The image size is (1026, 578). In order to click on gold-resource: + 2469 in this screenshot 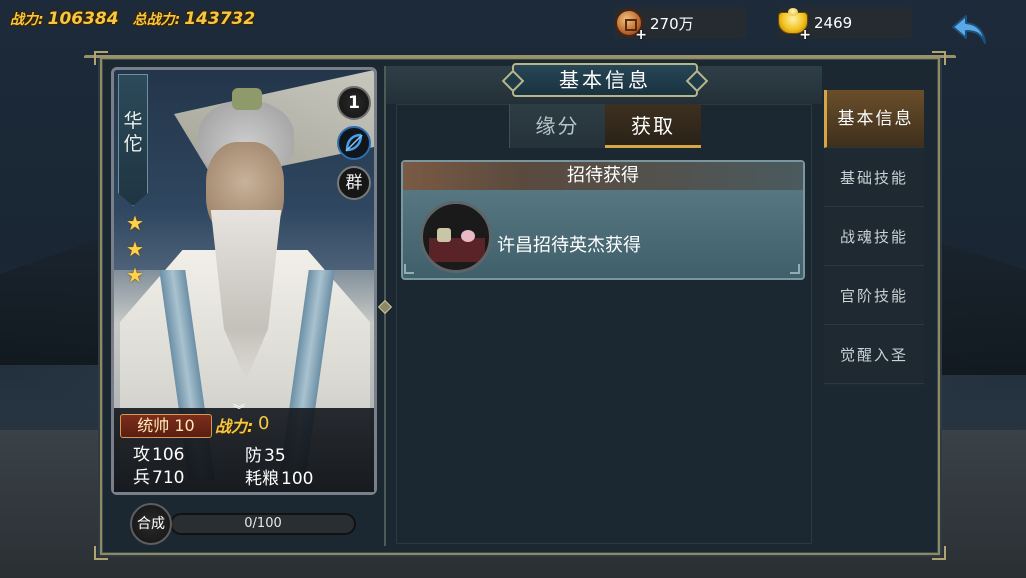, I will do `click(844, 24)`.